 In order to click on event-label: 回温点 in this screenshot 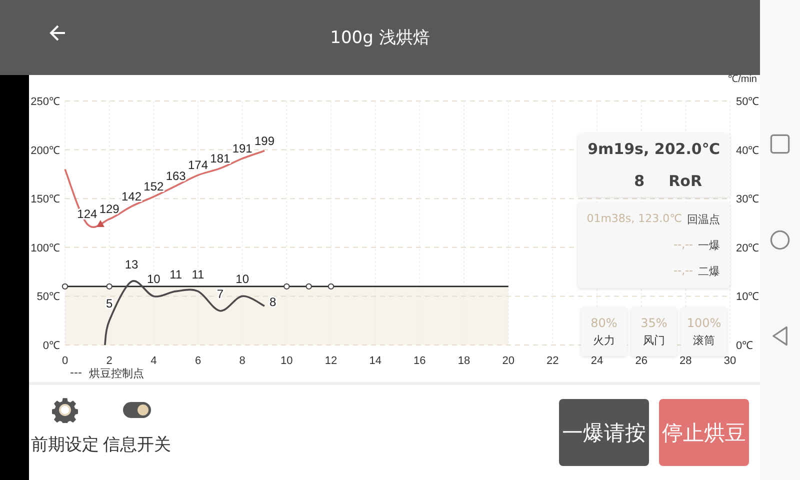, I will do `click(703, 219)`.